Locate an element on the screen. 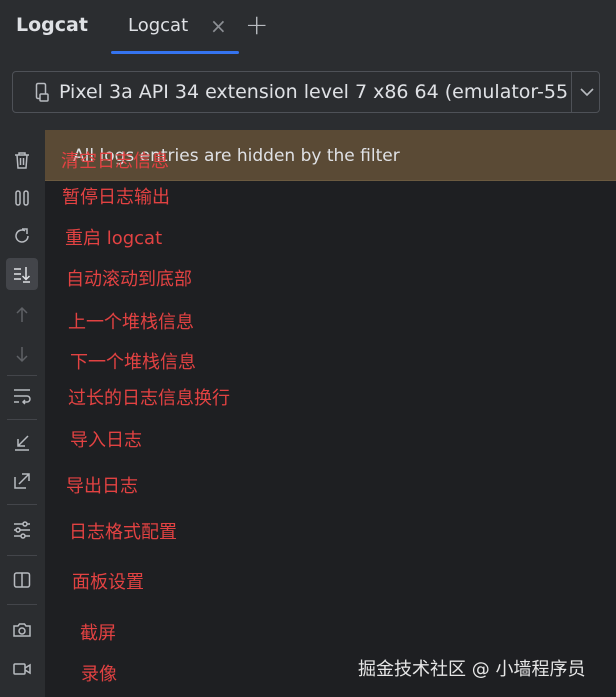  tab-logcat: Logcat × is located at coordinates (175, 28).